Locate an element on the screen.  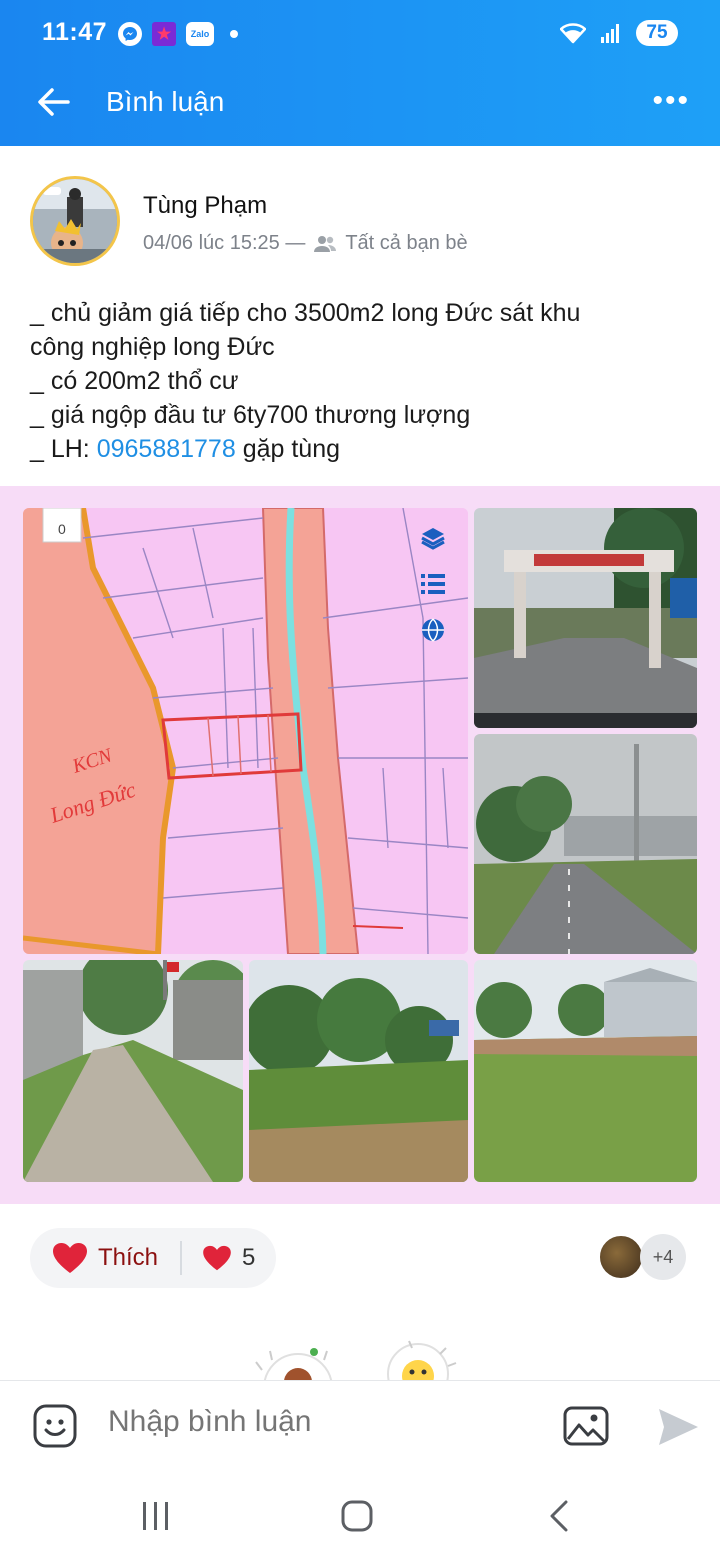
send-icon is located at coordinates (678, 1427).